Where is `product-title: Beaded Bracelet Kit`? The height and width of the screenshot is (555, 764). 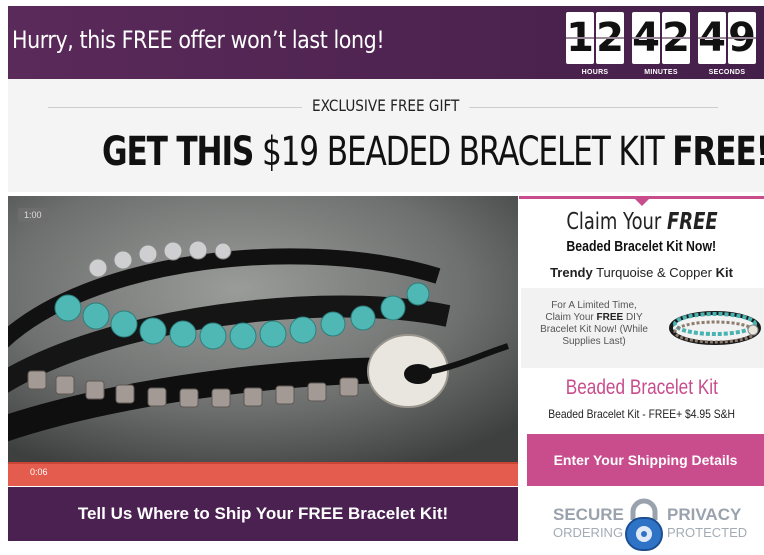
product-title: Beaded Bracelet Kit is located at coordinates (641, 388).